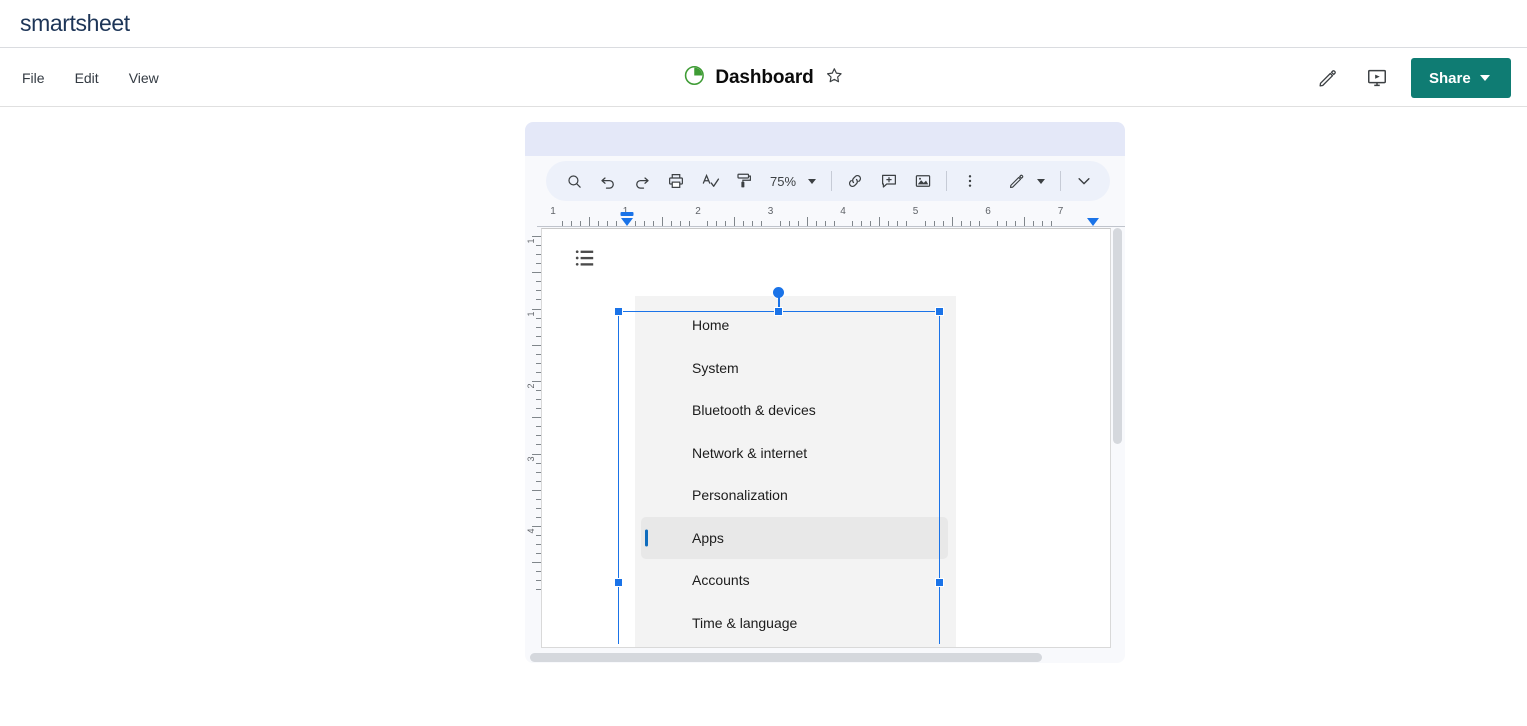 This screenshot has height=726, width=1527. What do you see at coordinates (87, 78) in the screenshot?
I see `menu-edit: Edit` at bounding box center [87, 78].